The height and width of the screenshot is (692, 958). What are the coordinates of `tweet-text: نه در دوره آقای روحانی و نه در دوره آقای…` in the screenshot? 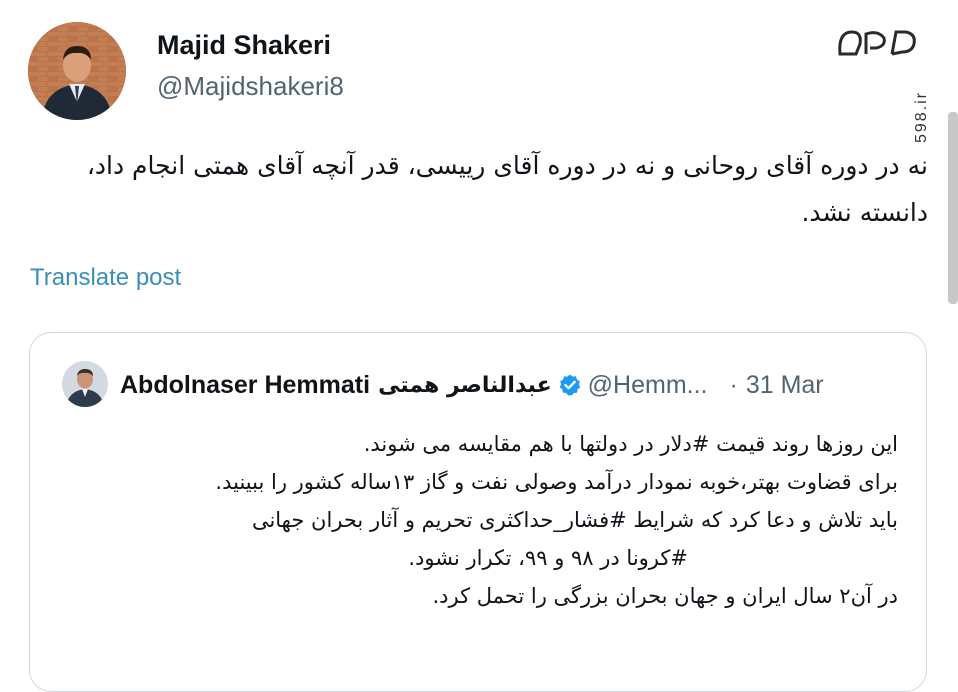 It's located at (507, 189).